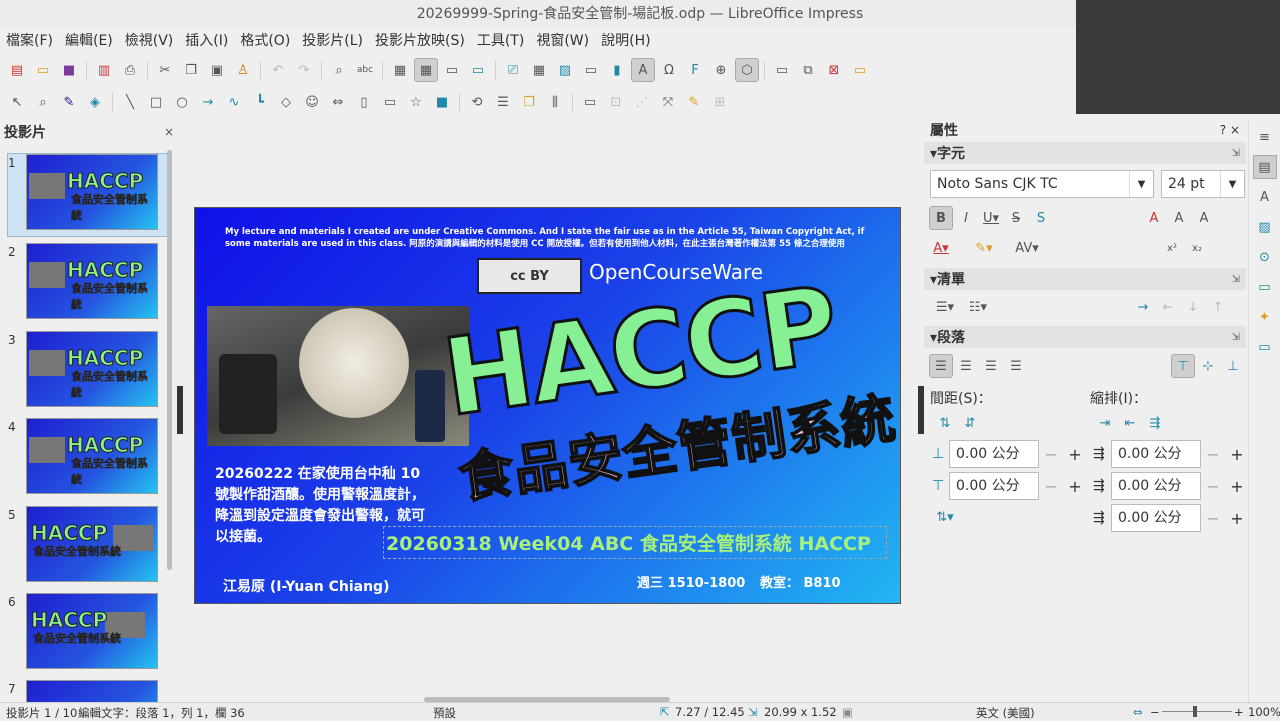 The height and width of the screenshot is (721, 1280). Describe the element at coordinates (1085, 153) in the screenshot. I see `character-section-header: ▾字元 ⇲` at that location.